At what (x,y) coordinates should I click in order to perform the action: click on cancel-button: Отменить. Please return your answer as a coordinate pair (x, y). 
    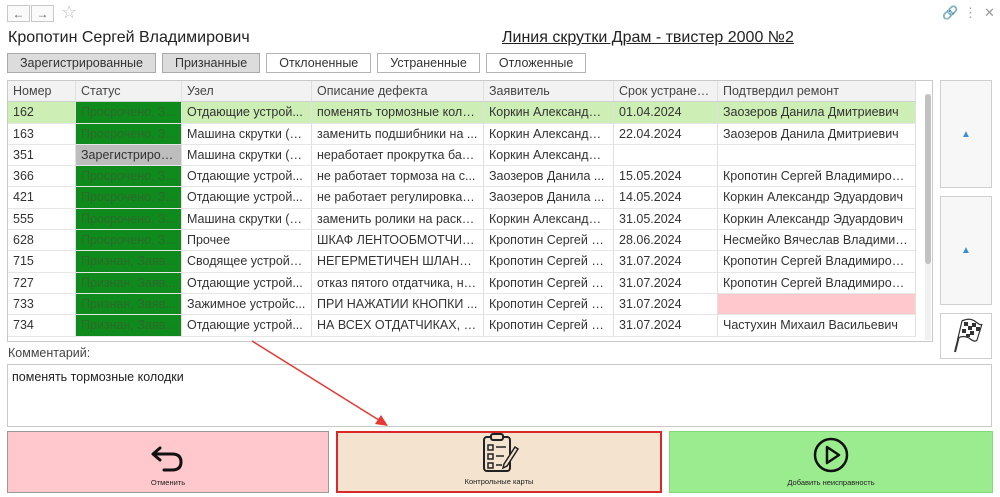
    Looking at the image, I should click on (168, 462).